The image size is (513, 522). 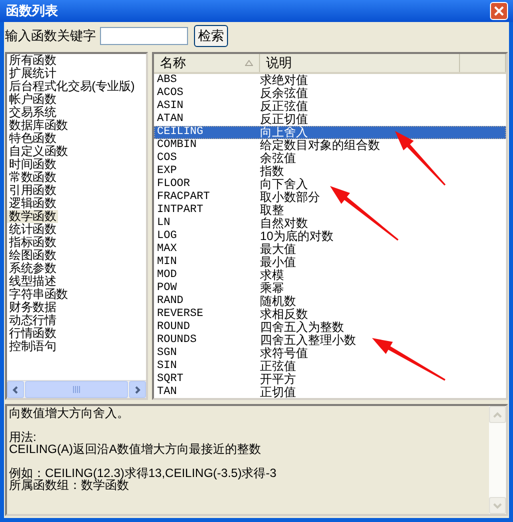 What do you see at coordinates (180, 132) in the screenshot?
I see `function-name: CEILING` at bounding box center [180, 132].